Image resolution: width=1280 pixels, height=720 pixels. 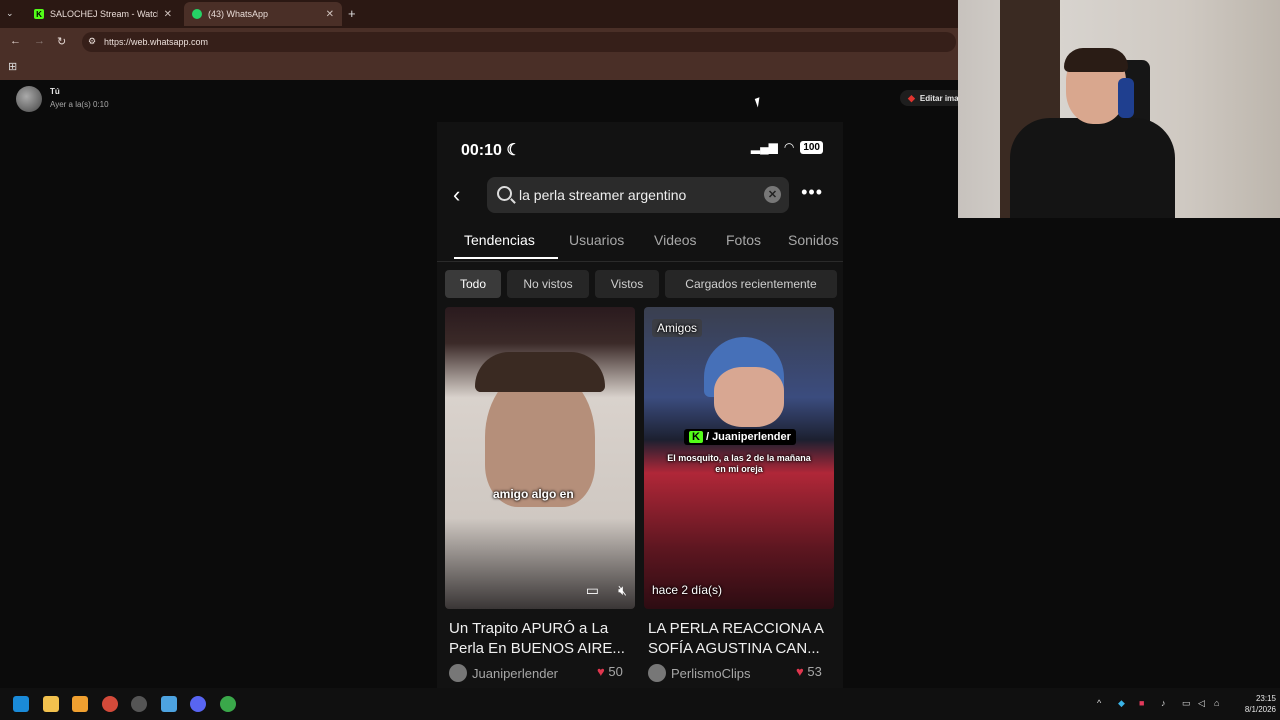 What do you see at coordinates (515, 673) in the screenshot?
I see `author-name: Juaniperlender` at bounding box center [515, 673].